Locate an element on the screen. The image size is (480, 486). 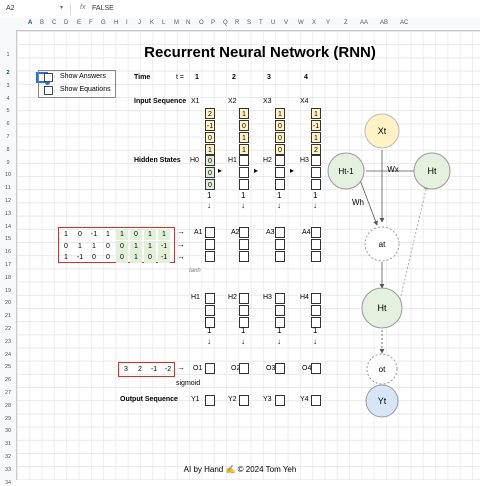
row-header: 34 is located at coordinates (8, 483).